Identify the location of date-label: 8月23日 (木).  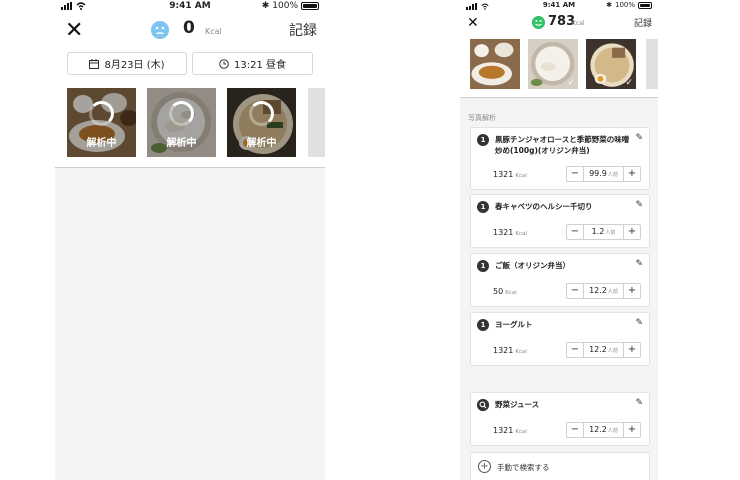
(134, 65).